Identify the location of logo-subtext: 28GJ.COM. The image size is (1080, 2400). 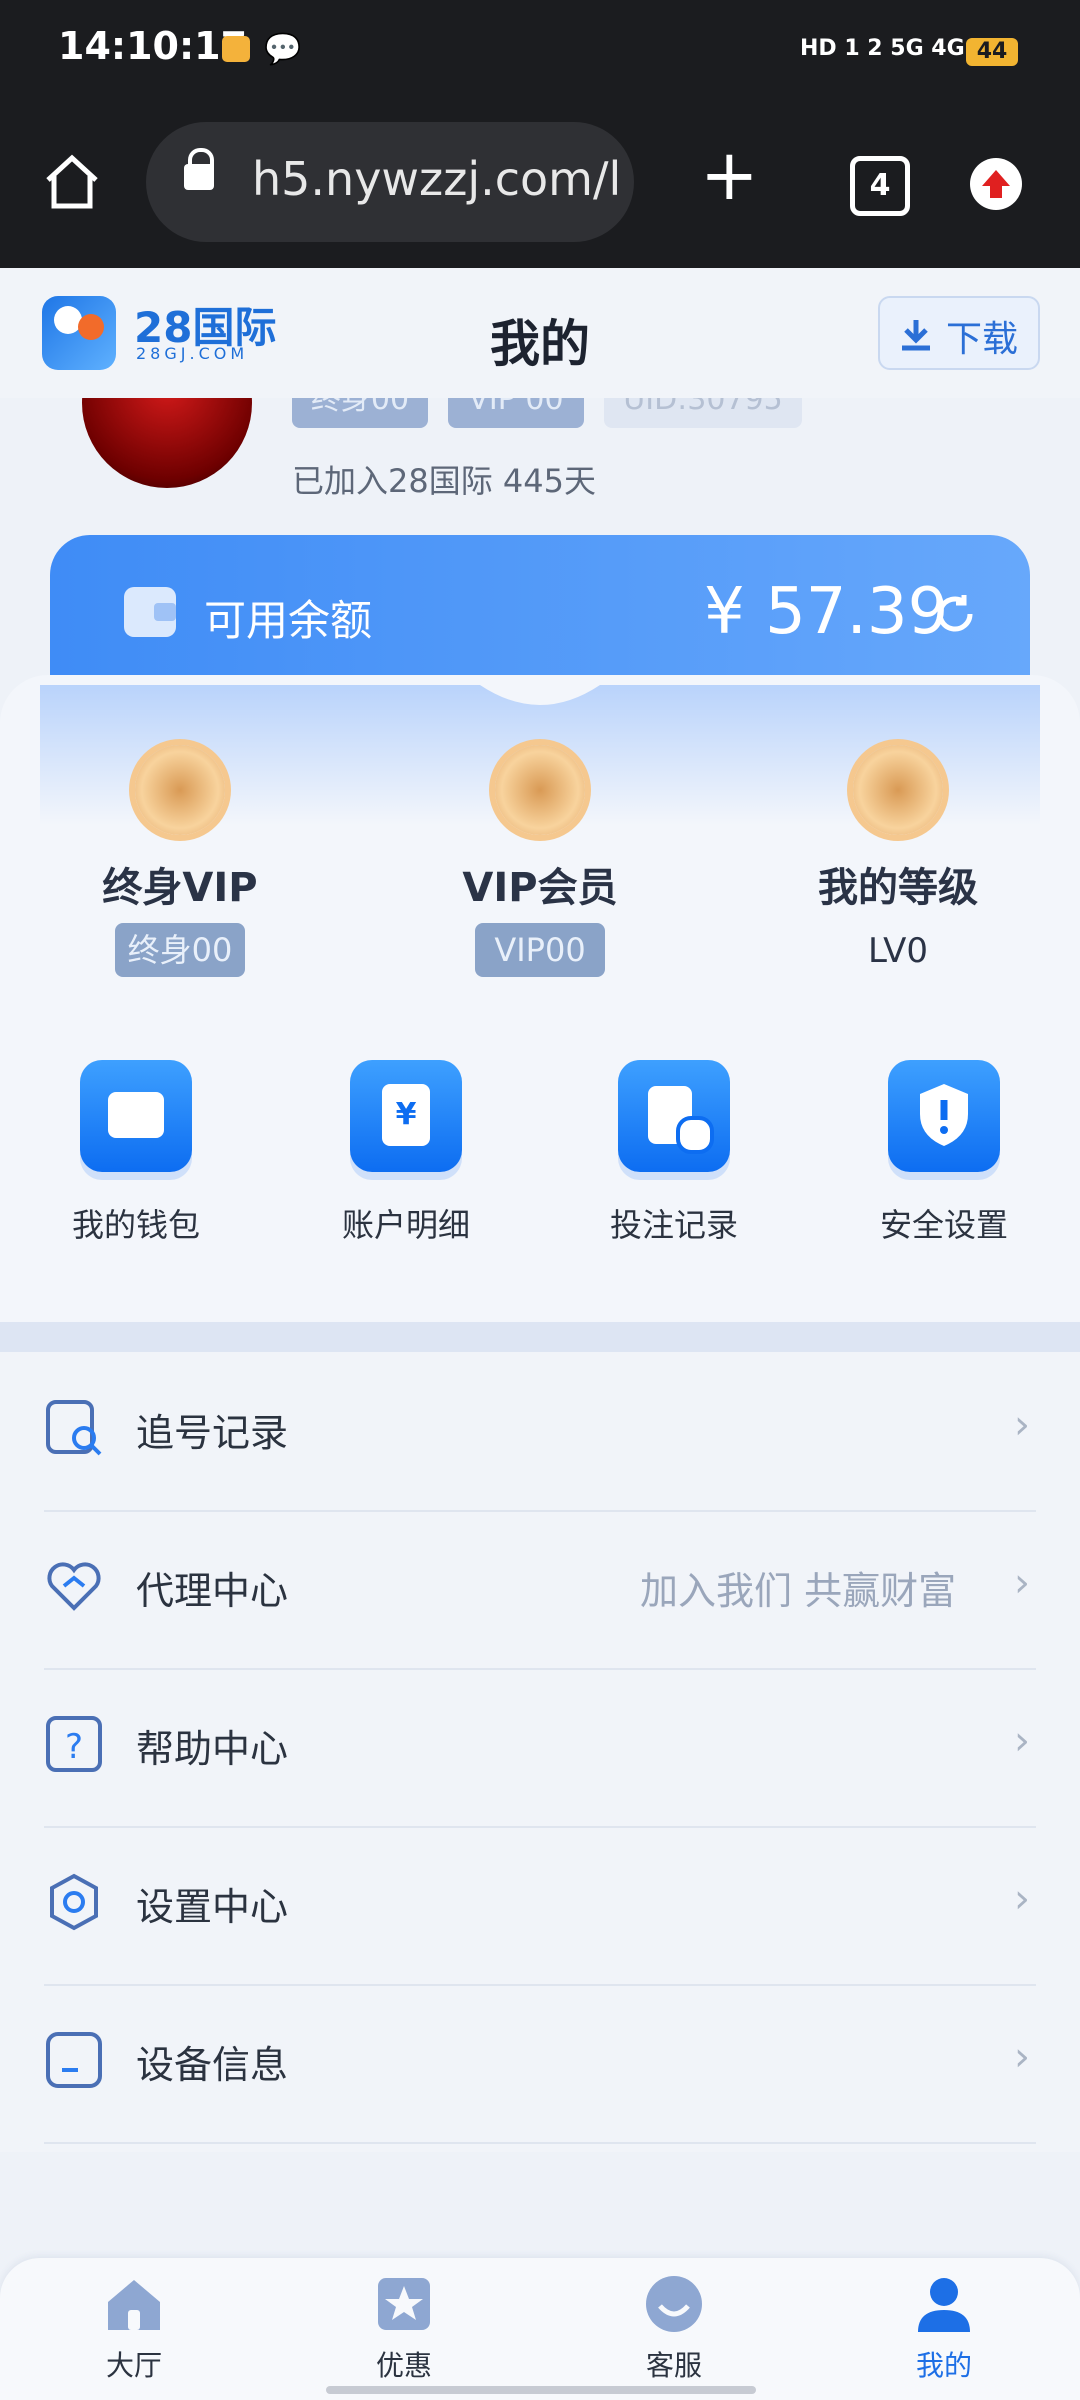
(192, 353).